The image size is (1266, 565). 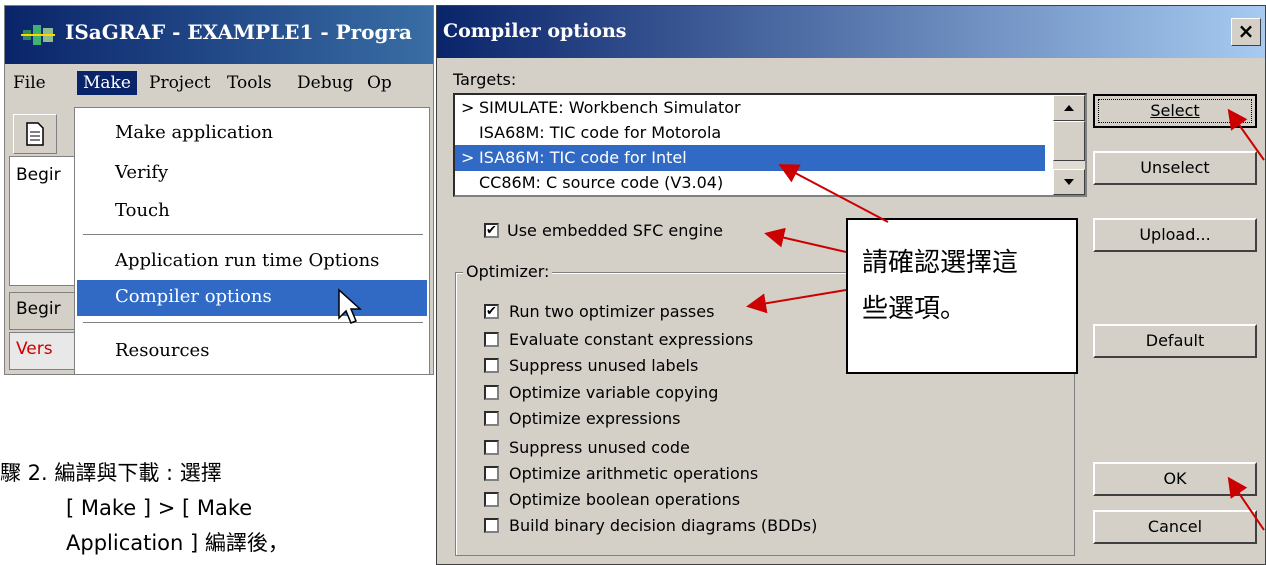 What do you see at coordinates (604, 365) in the screenshot?
I see `optimizer-option-label: Suppress unused labels` at bounding box center [604, 365].